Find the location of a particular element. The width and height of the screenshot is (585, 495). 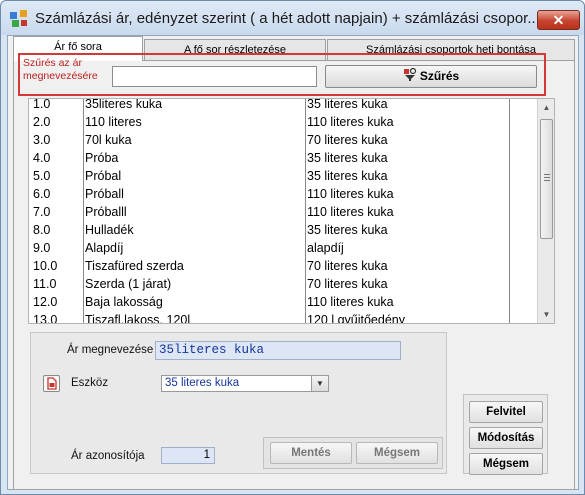

cell-id: 5.0 is located at coordinates (42, 176).